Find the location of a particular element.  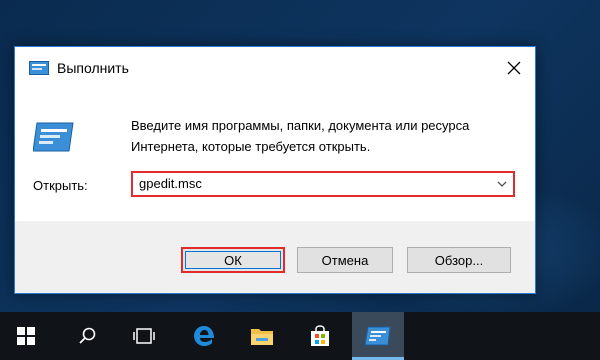

store-taskbar-button is located at coordinates (320, 336).